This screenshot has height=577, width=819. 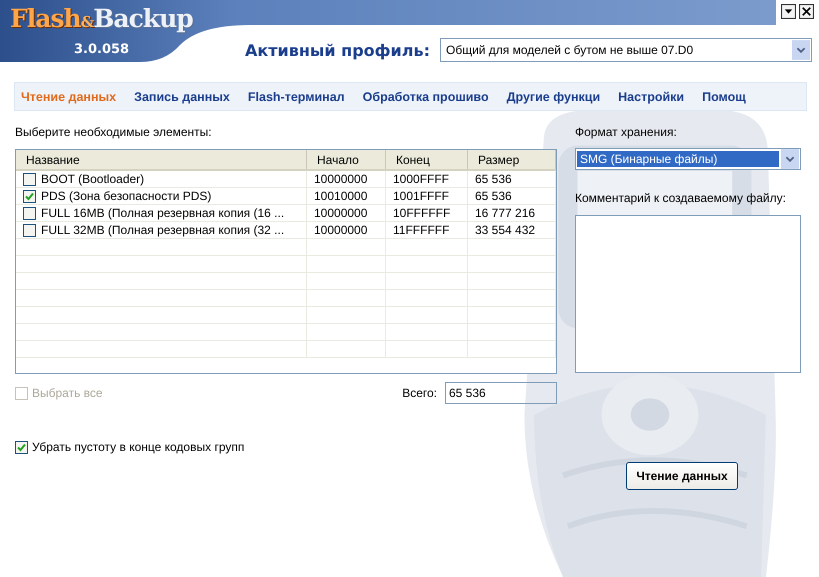 What do you see at coordinates (421, 196) in the screenshot?
I see `table-cell: 1001FFFF` at bounding box center [421, 196].